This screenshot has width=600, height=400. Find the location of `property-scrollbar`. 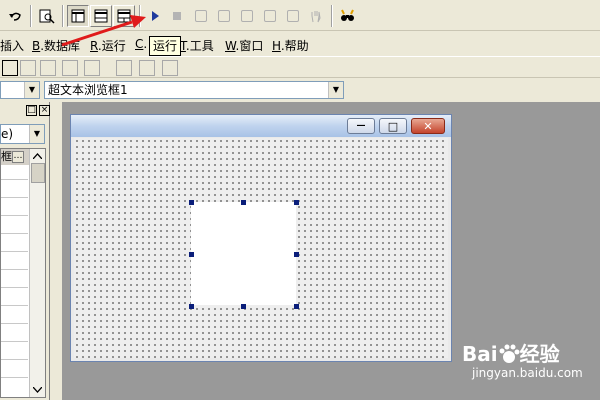

property-scrollbar is located at coordinates (37, 273).